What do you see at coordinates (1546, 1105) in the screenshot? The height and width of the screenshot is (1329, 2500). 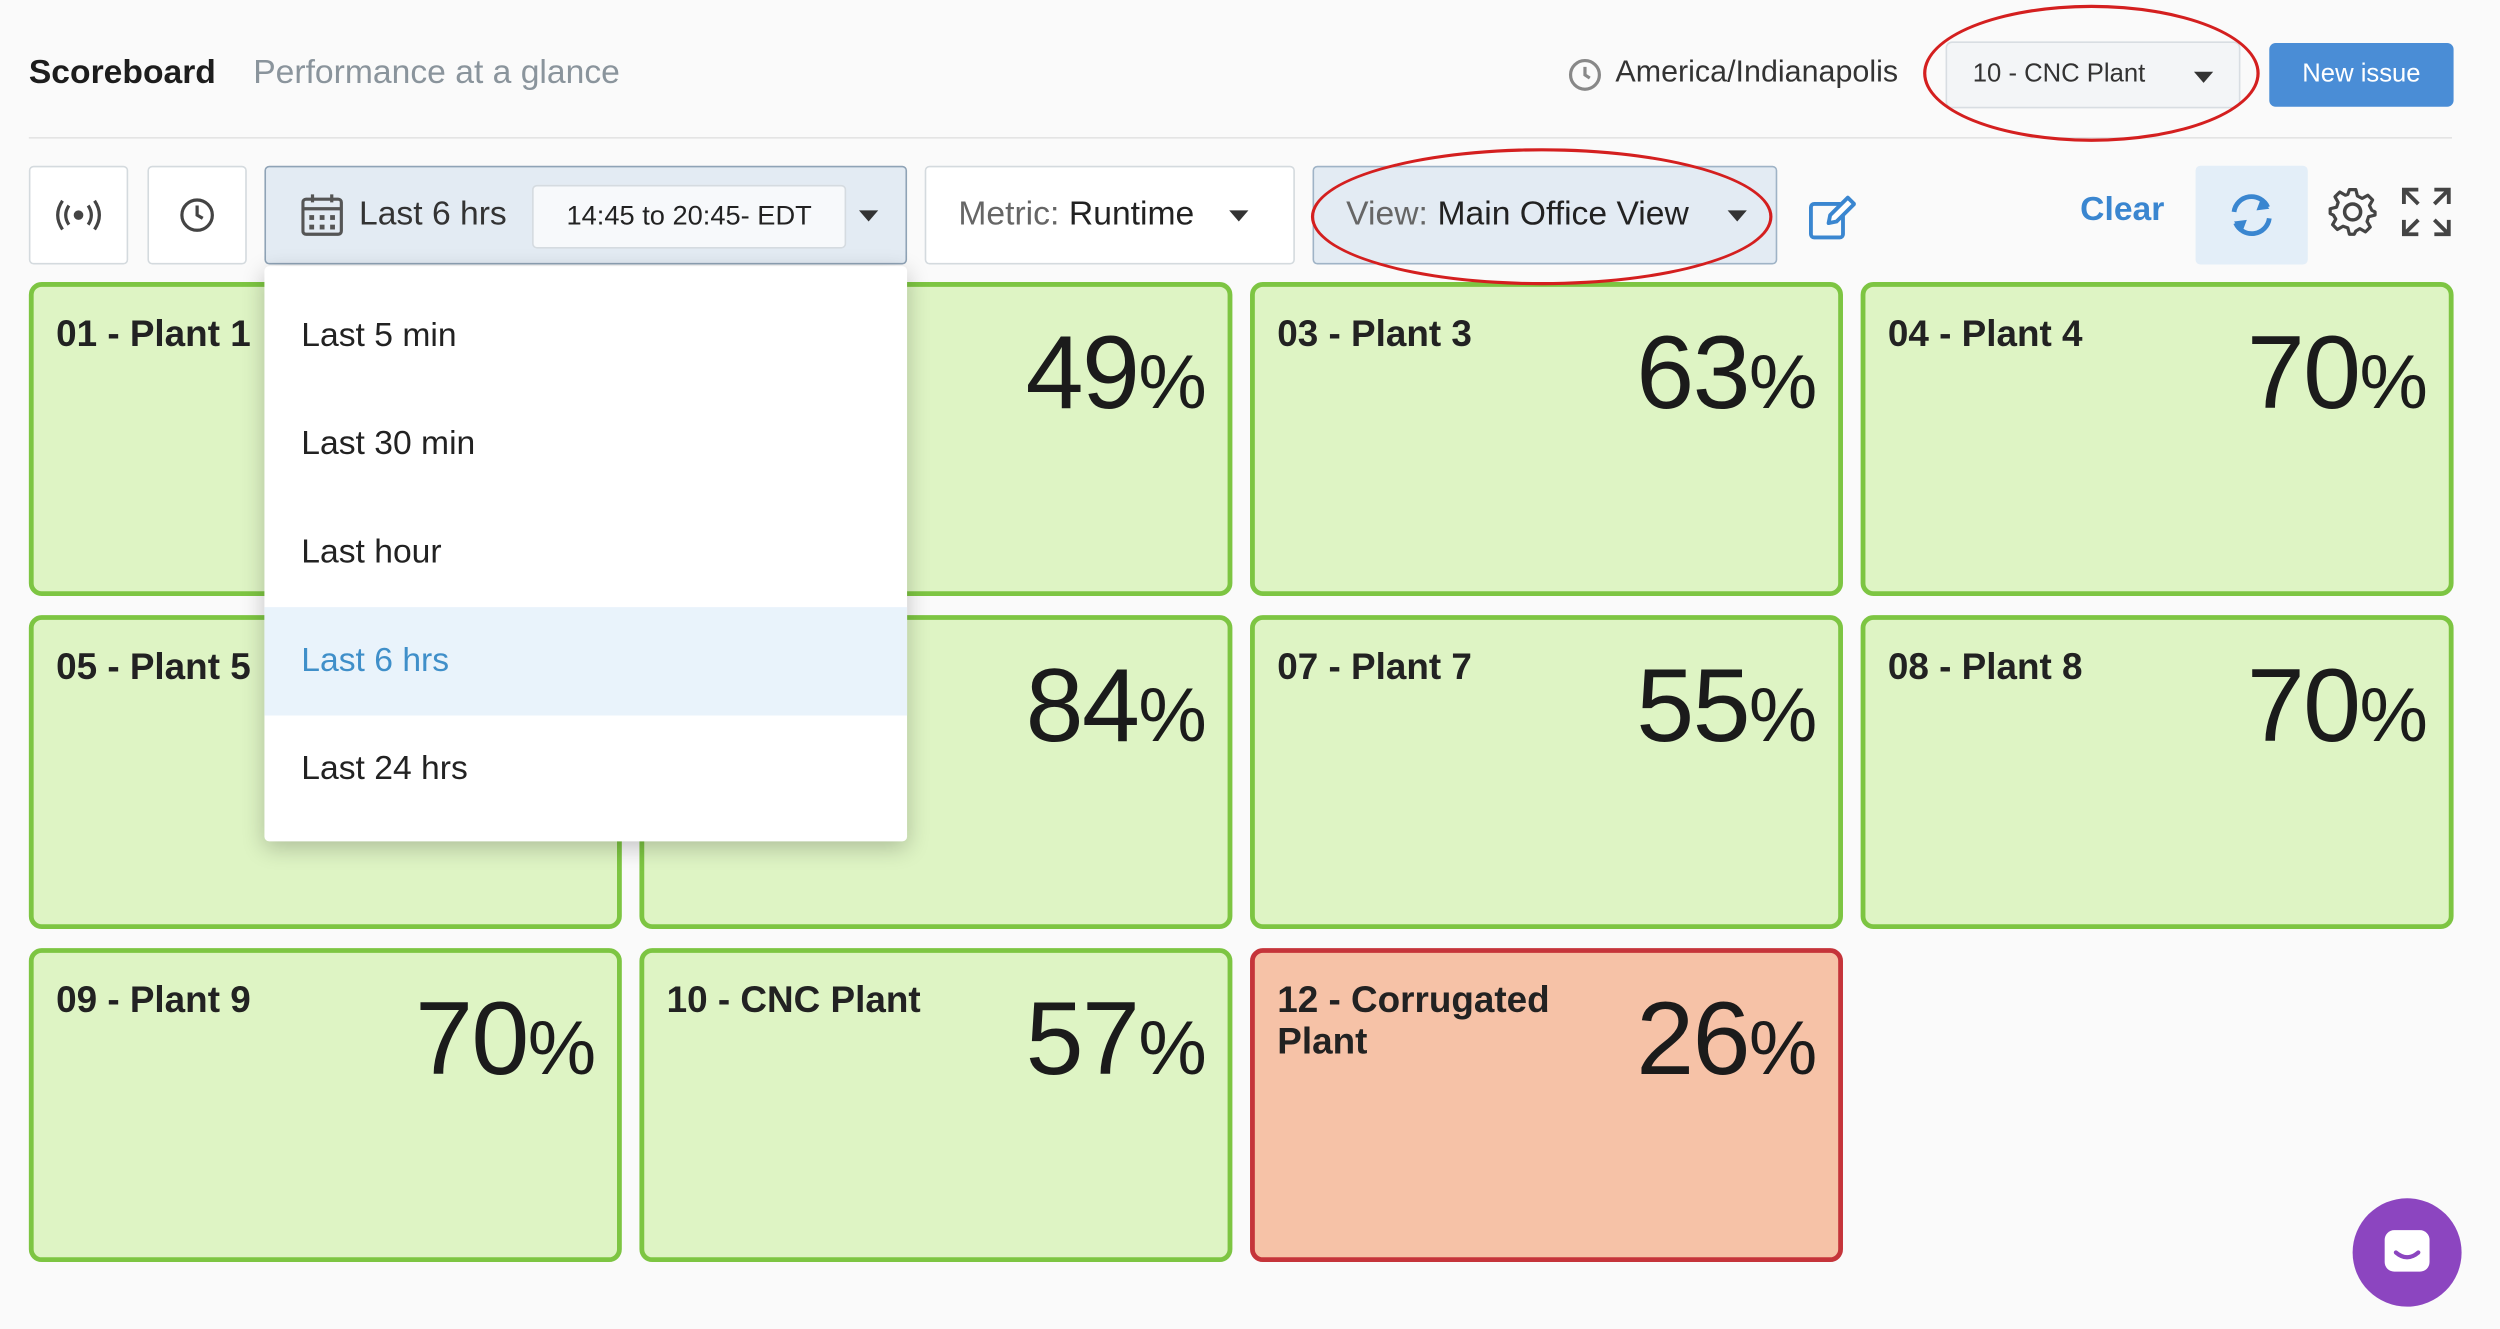 I see `plant-tile: 12 - Corrugated Plant 26%` at bounding box center [1546, 1105].